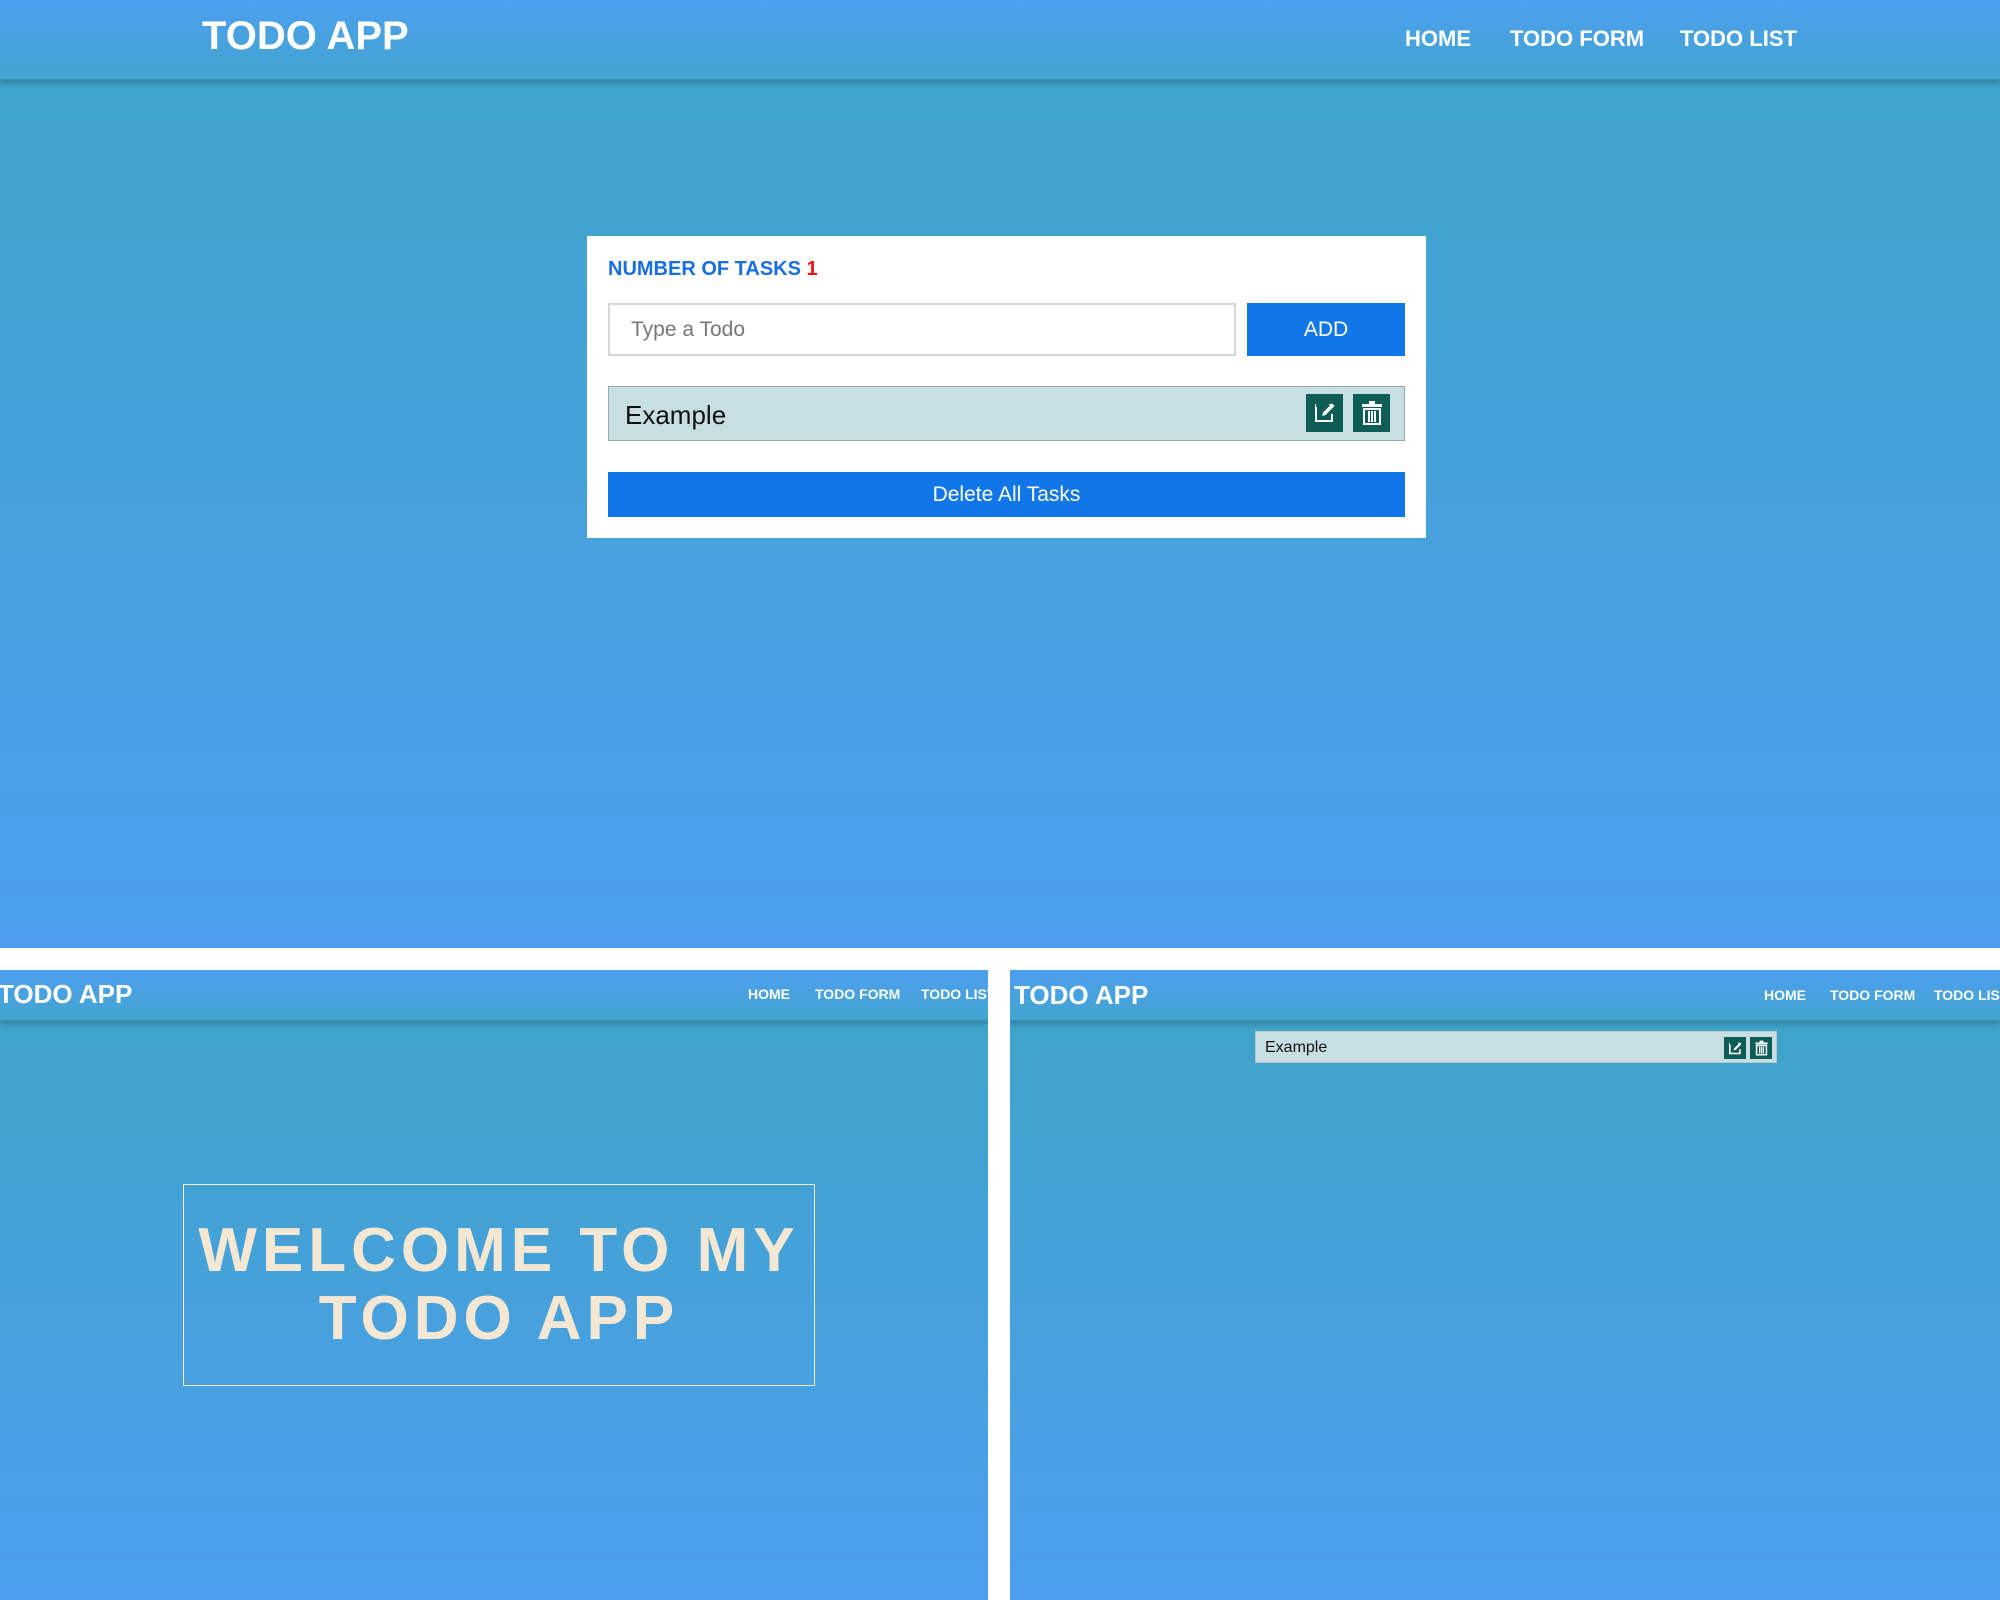  I want to click on task-count: NUMBER OF TASKS 1, so click(713, 269).